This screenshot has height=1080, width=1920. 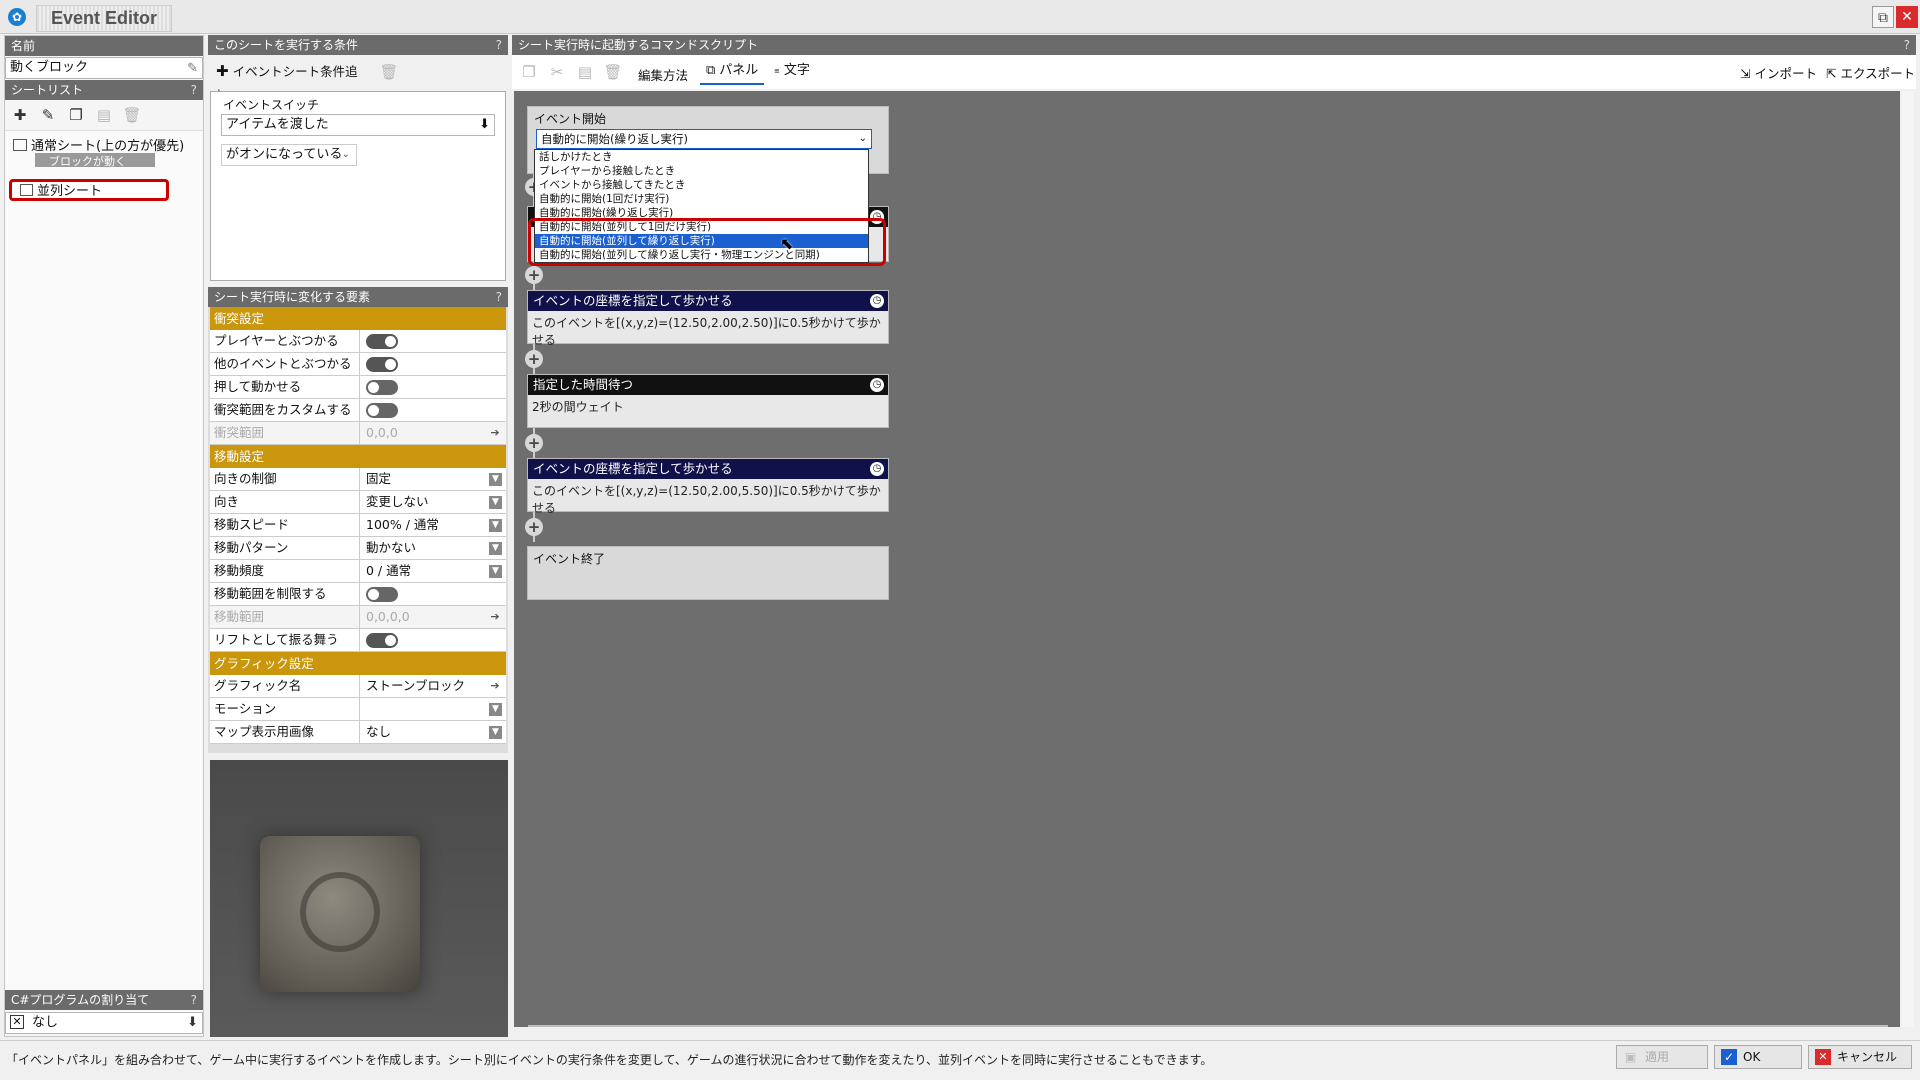 I want to click on row-motion: モーション ▼, so click(x=358, y=709).